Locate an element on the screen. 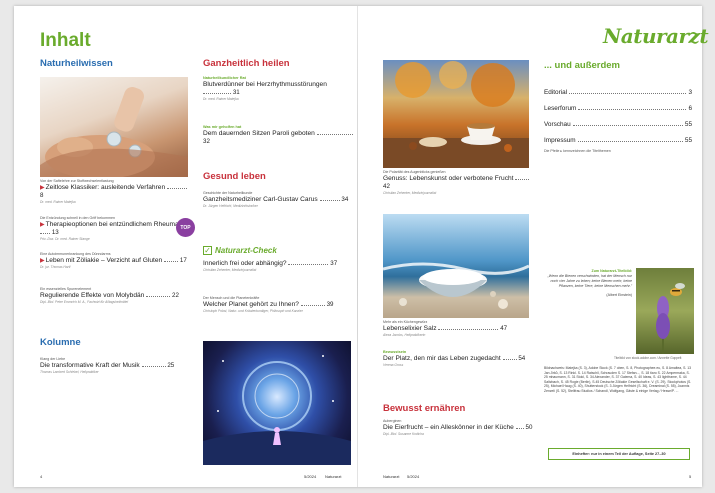  entry-headline-text: Die transformative Kraft der Musik is located at coordinates (90, 365).